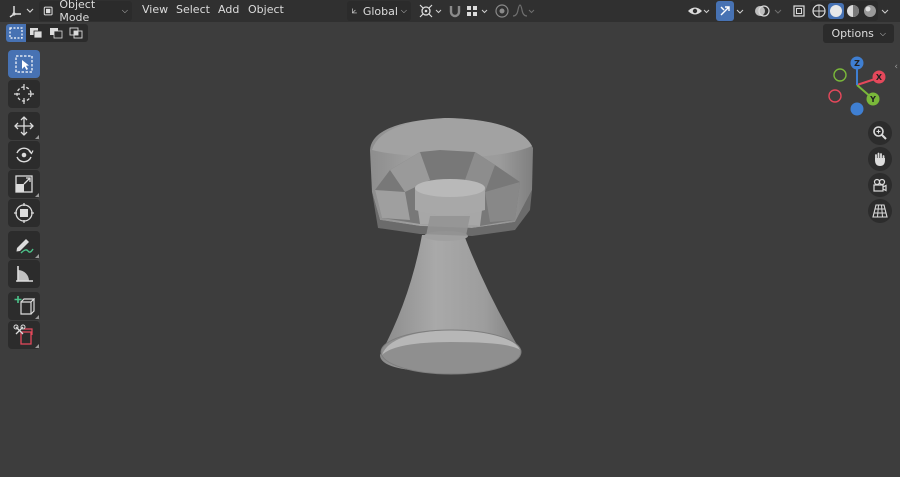  Describe the element at coordinates (77, 12) in the screenshot. I see `mode-label: Object Mode` at that location.